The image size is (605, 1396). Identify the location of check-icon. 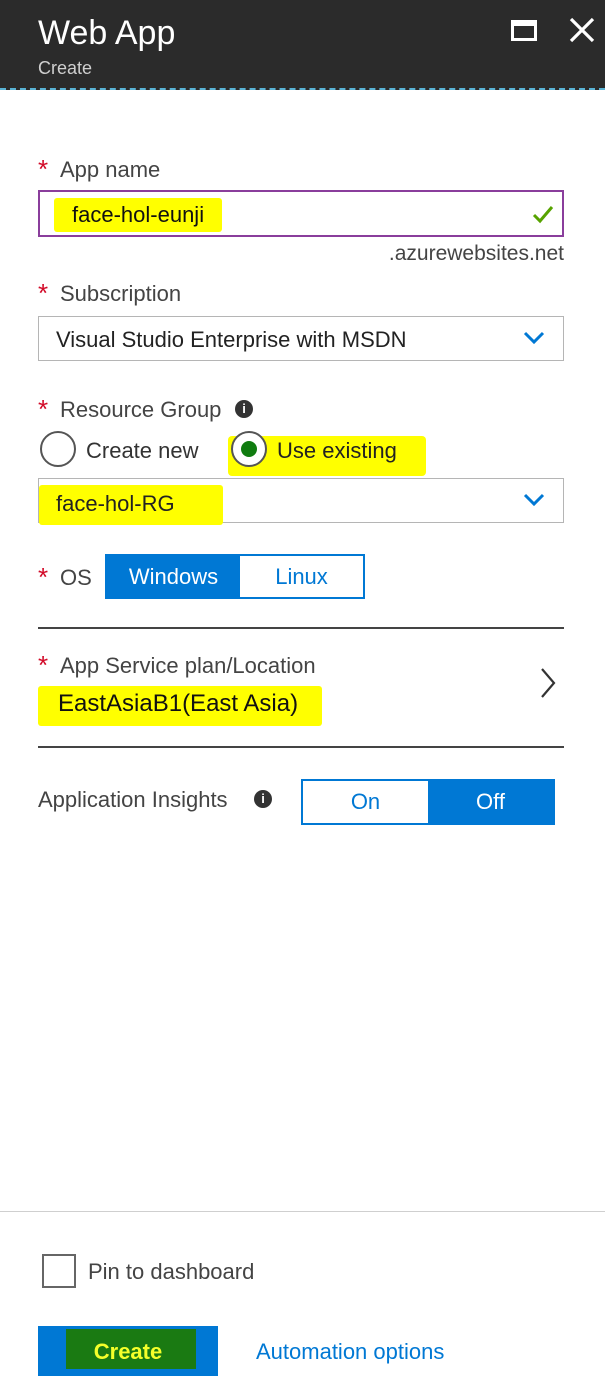
(543, 215).